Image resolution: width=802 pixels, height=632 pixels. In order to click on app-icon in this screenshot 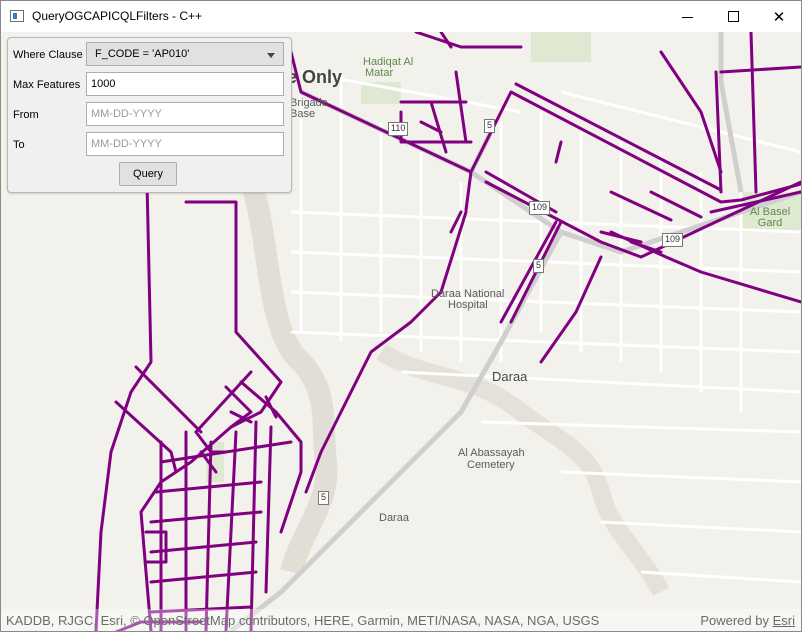, I will do `click(17, 16)`.